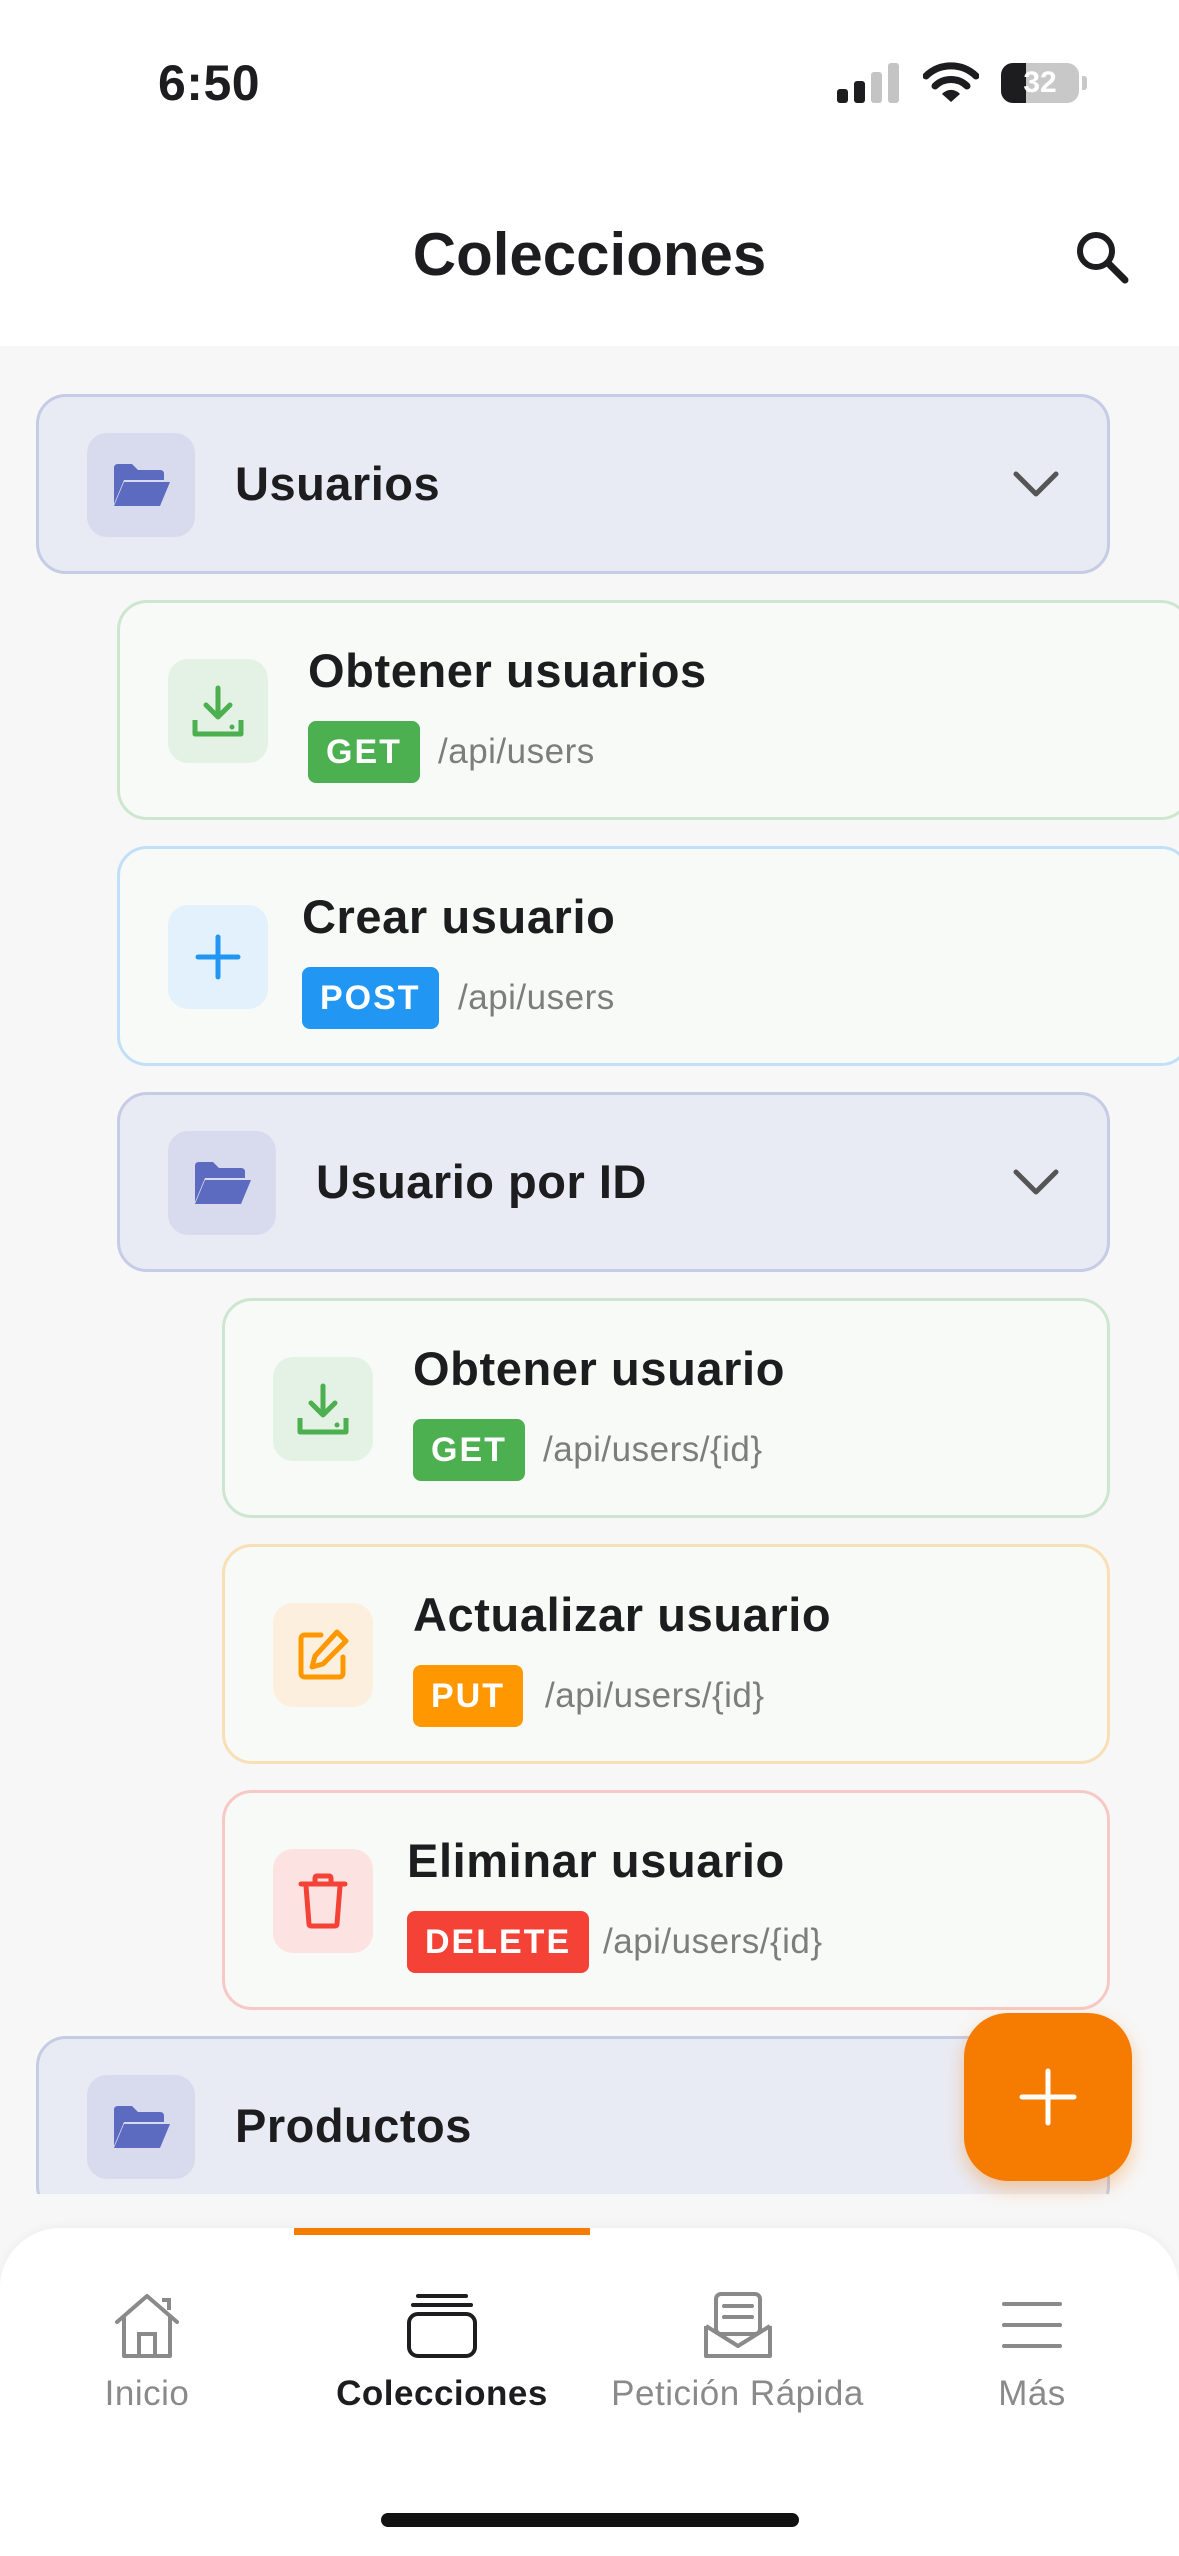 The image size is (1179, 2556). Describe the element at coordinates (599, 1368) in the screenshot. I see `request-title: Obtener usuario` at that location.